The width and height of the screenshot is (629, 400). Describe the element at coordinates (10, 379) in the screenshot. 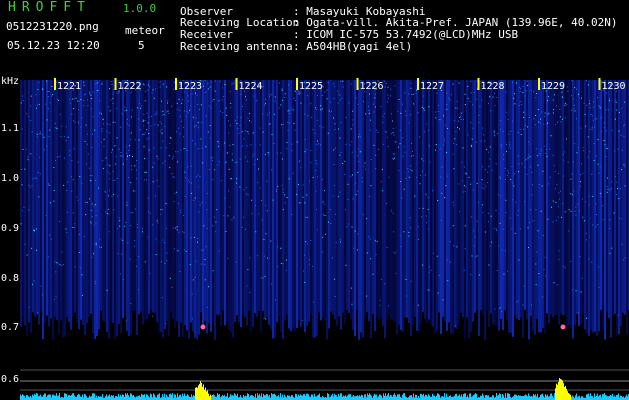

I see `y-tick-label: 0.6` at that location.